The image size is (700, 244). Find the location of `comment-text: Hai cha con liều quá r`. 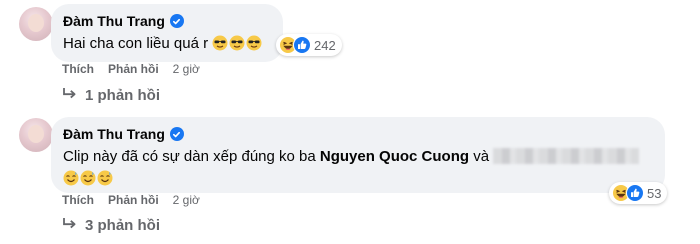

comment-text: Hai cha con liều quá r is located at coordinates (136, 43).